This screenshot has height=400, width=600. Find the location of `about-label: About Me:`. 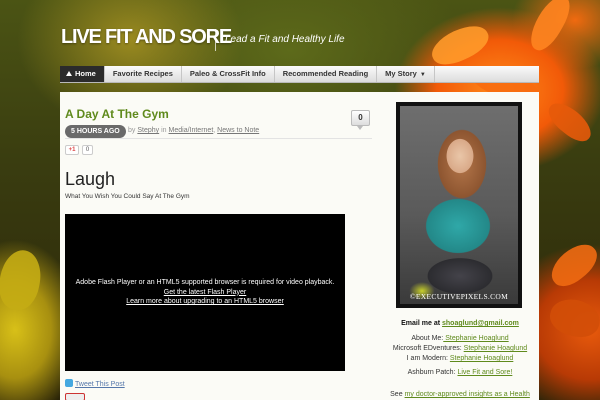

about-label: About Me: is located at coordinates (427, 338).